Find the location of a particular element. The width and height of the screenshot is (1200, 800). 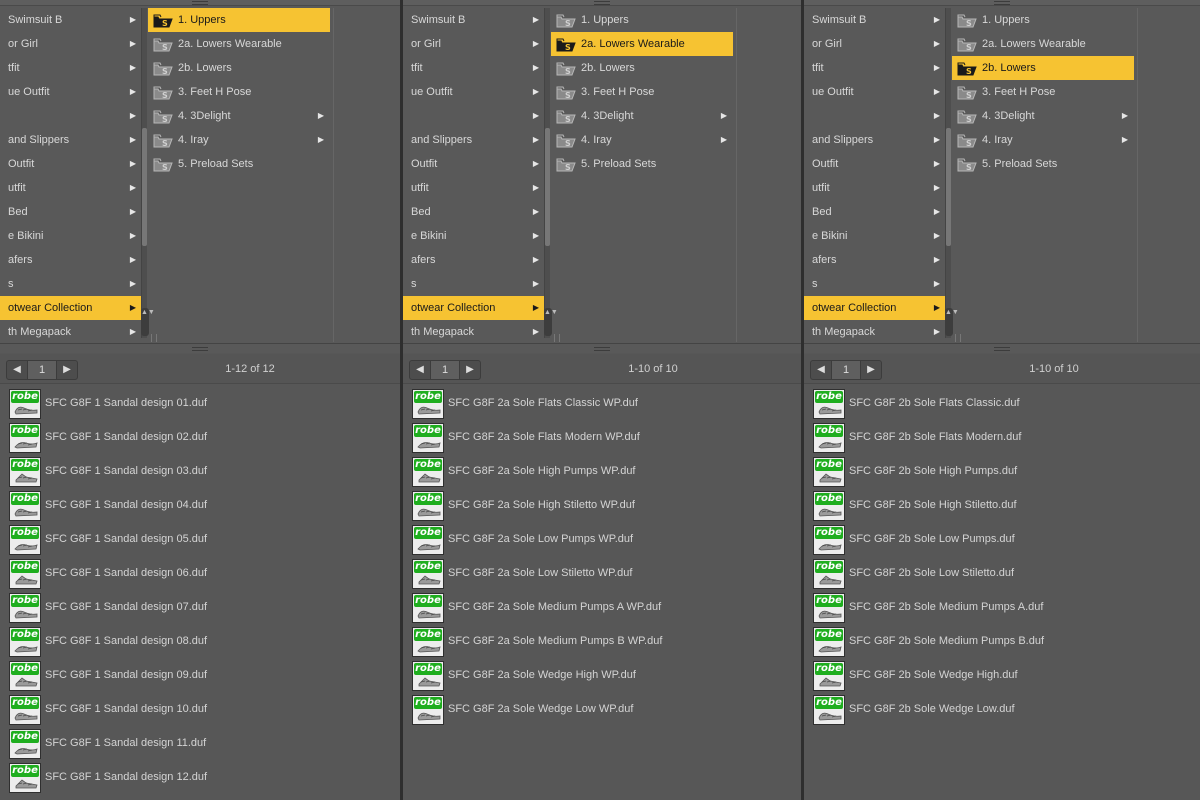

file-item: robe SFC G8F 2a Sole High Stiletto WP.duf is located at coordinates (602, 505).